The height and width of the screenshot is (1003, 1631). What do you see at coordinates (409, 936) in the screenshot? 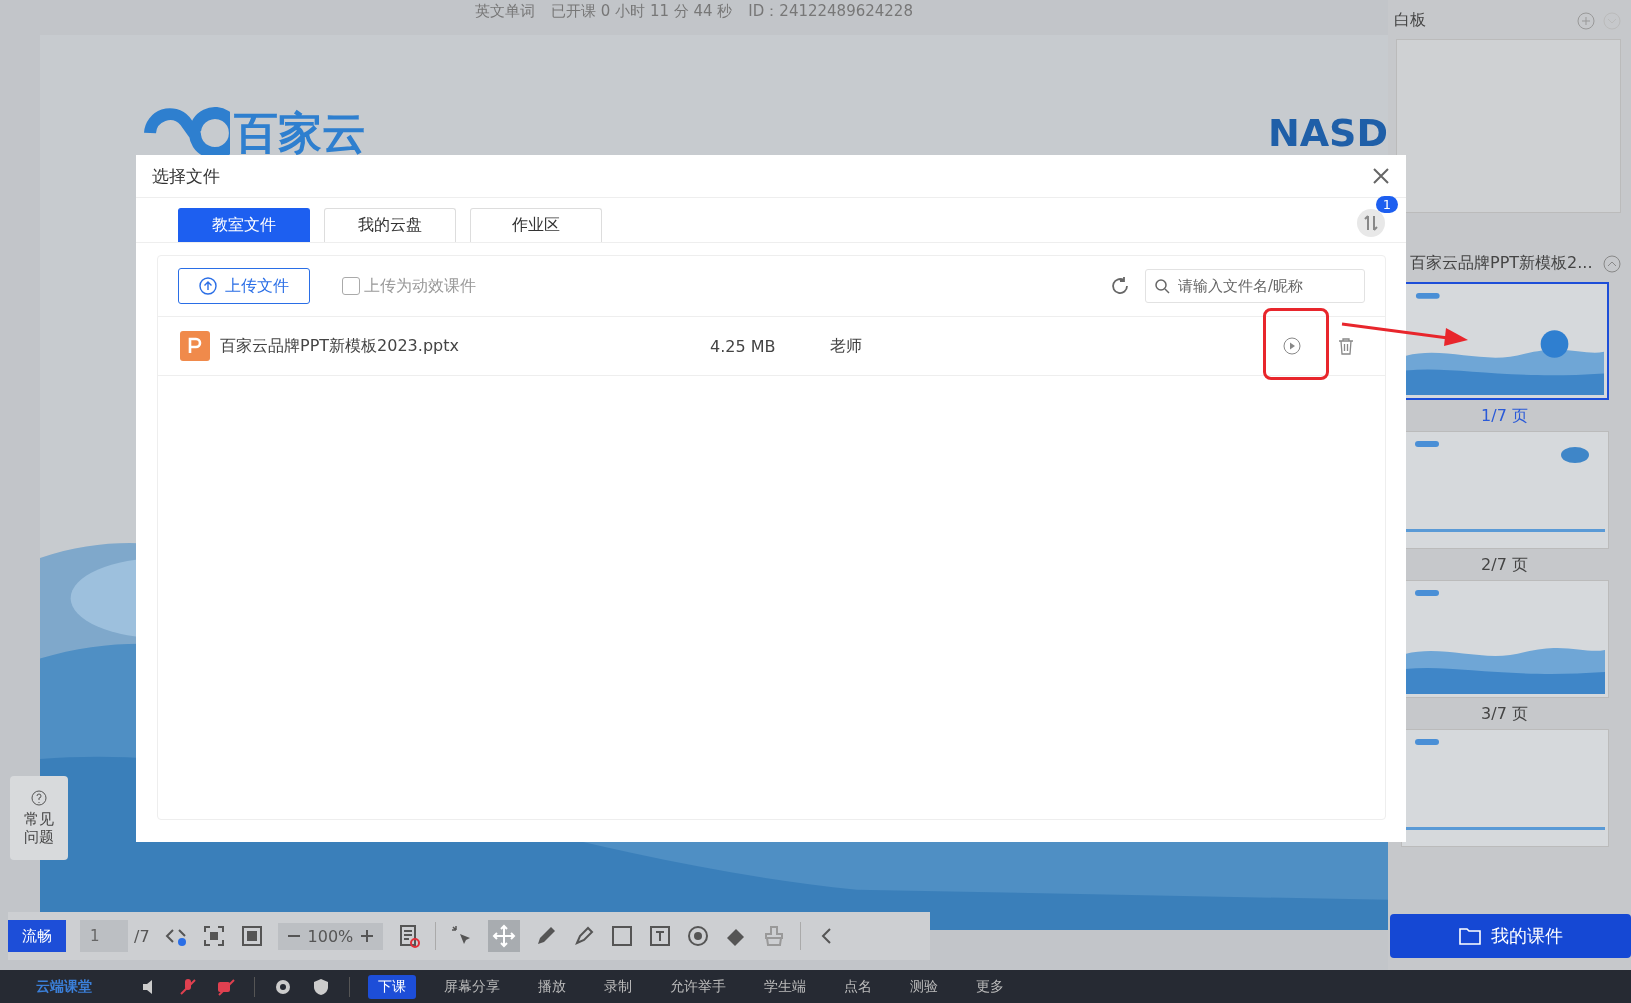
I see `document-off-icon` at bounding box center [409, 936].